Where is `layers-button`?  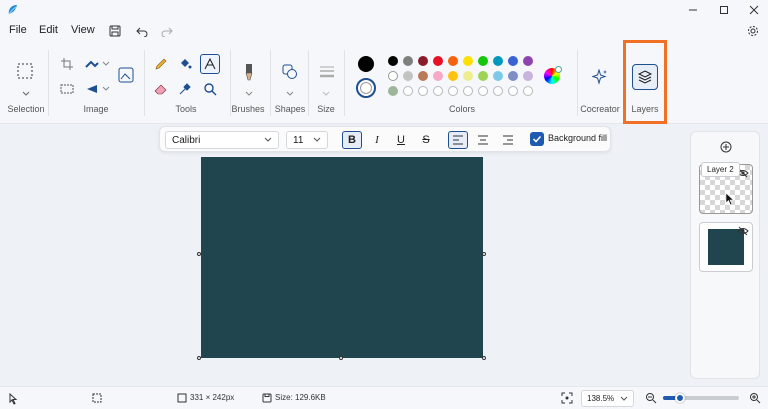 layers-button is located at coordinates (645, 77).